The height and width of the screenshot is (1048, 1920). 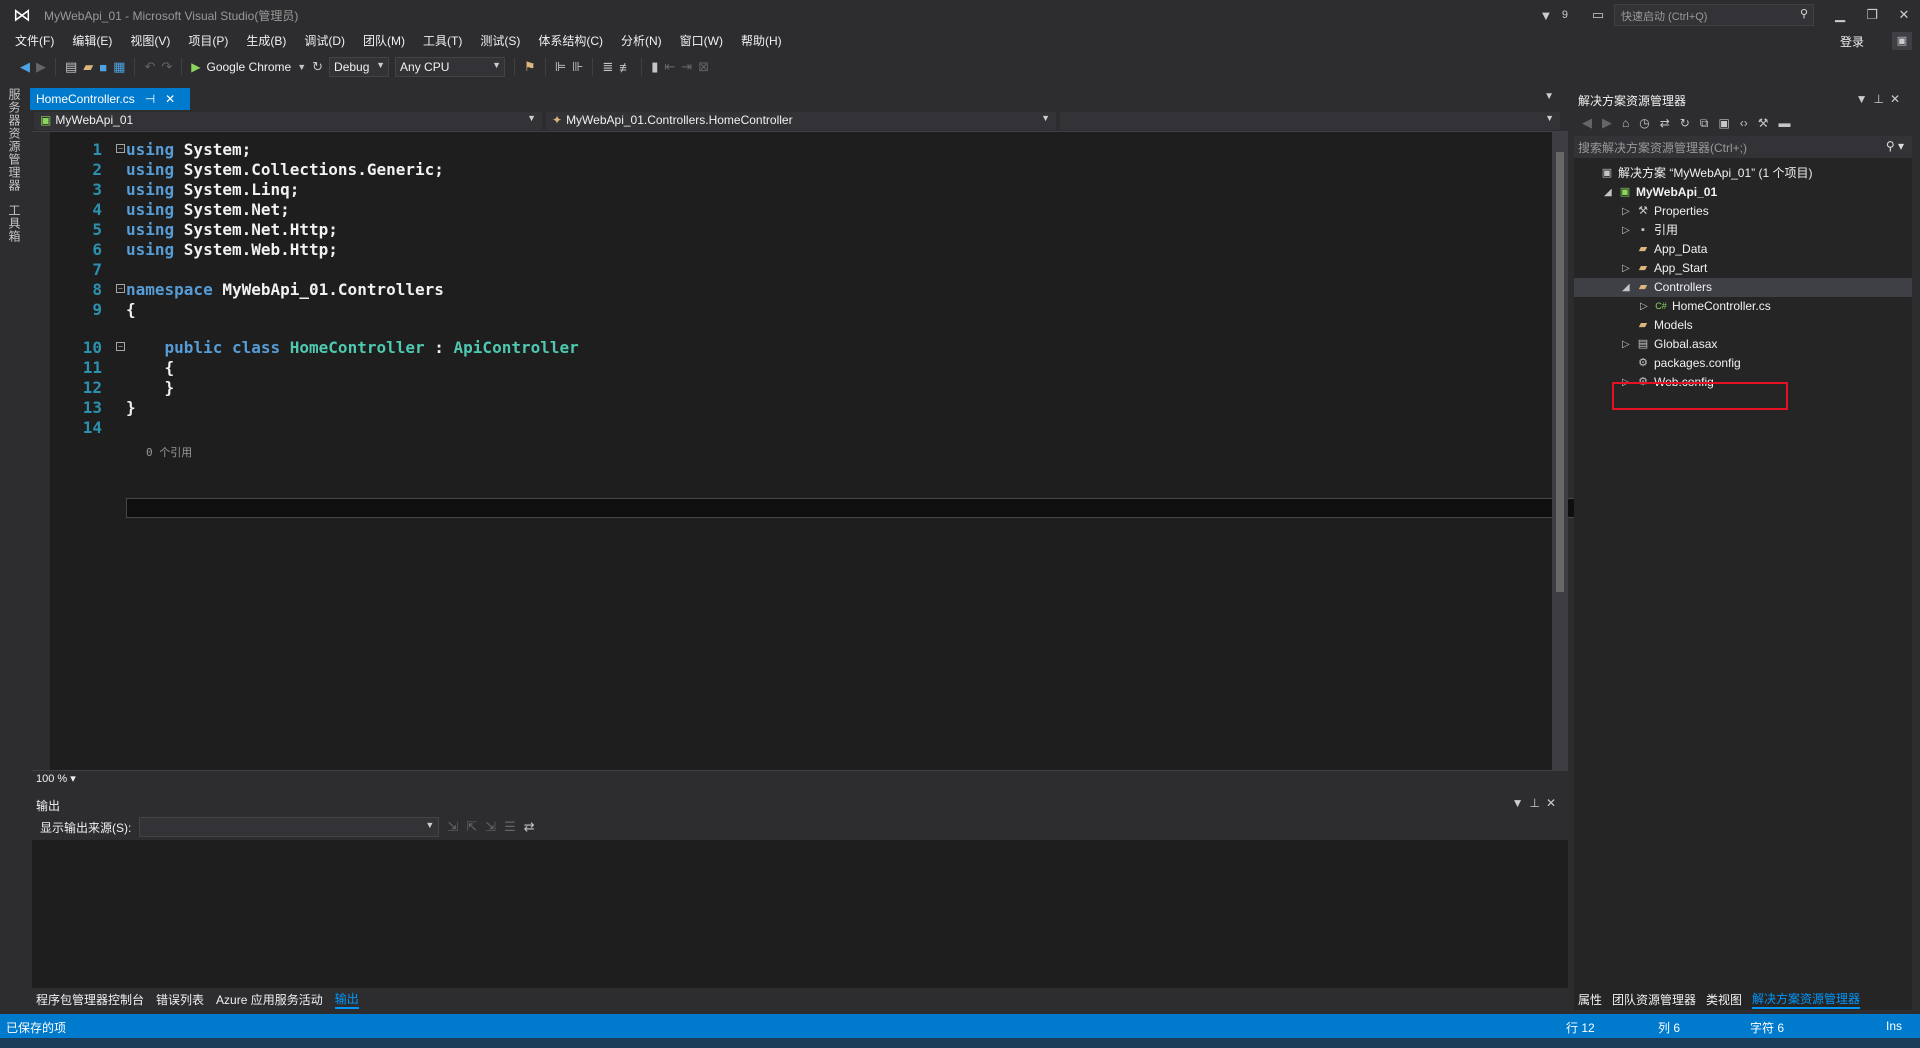 What do you see at coordinates (1743, 287) in the screenshot?
I see `tree-node: ◢ ▰ Controllers` at bounding box center [1743, 287].